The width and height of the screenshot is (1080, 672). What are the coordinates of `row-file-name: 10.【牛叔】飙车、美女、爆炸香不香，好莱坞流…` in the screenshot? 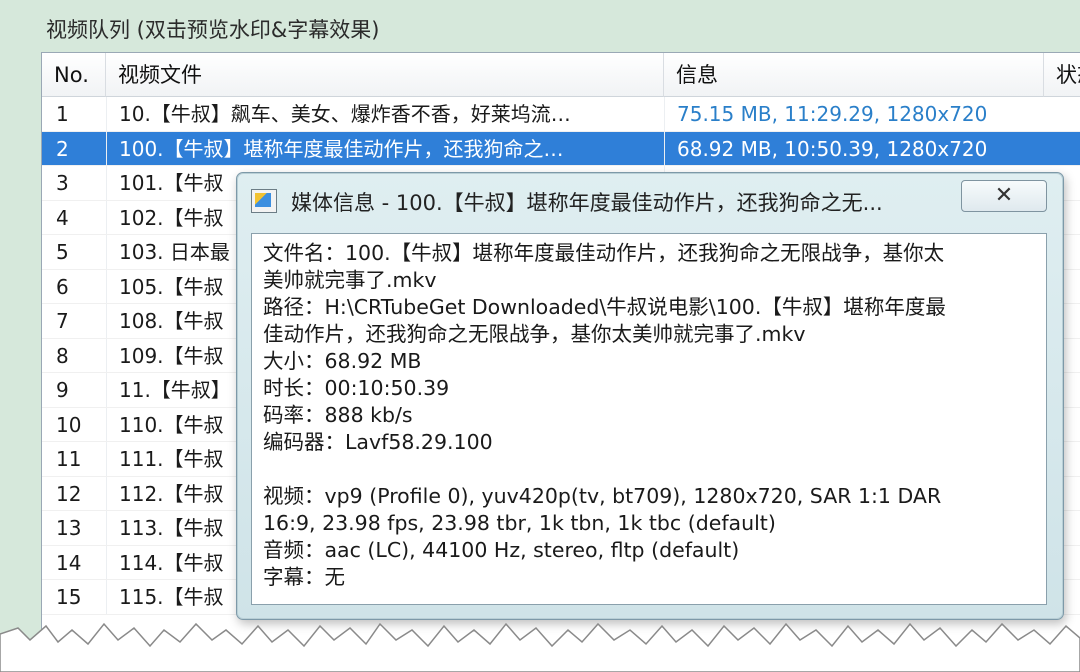 It's located at (385, 114).